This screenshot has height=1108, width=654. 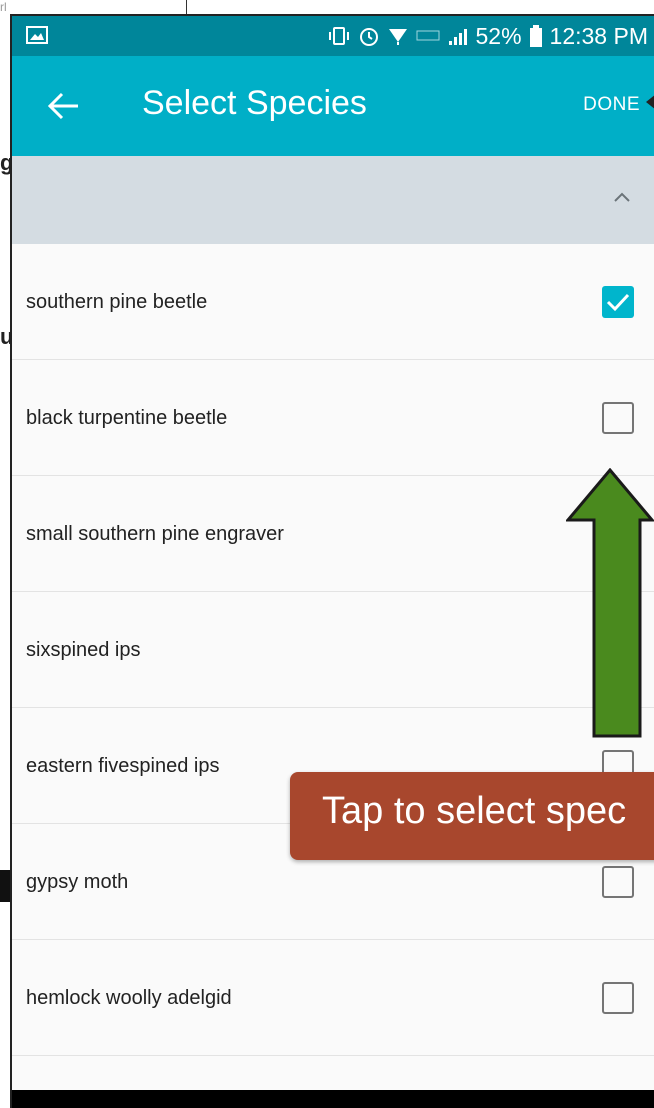 What do you see at coordinates (127, 418) in the screenshot?
I see `species-label: black turpentine beetle` at bounding box center [127, 418].